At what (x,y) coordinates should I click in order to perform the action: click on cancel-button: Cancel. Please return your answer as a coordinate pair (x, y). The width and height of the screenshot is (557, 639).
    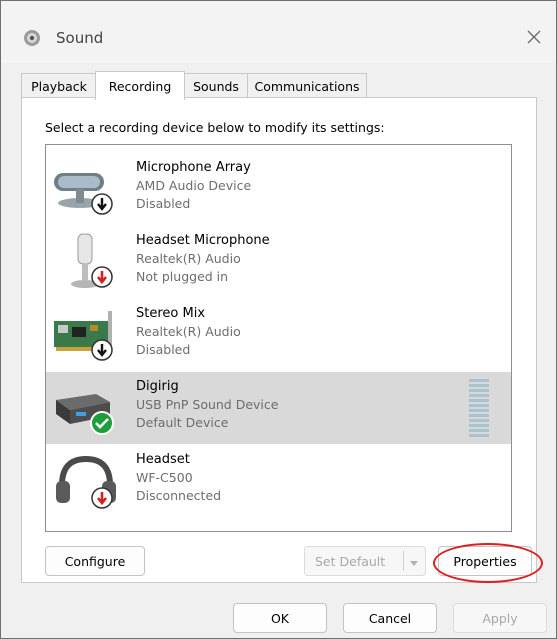
    Looking at the image, I should click on (390, 618).